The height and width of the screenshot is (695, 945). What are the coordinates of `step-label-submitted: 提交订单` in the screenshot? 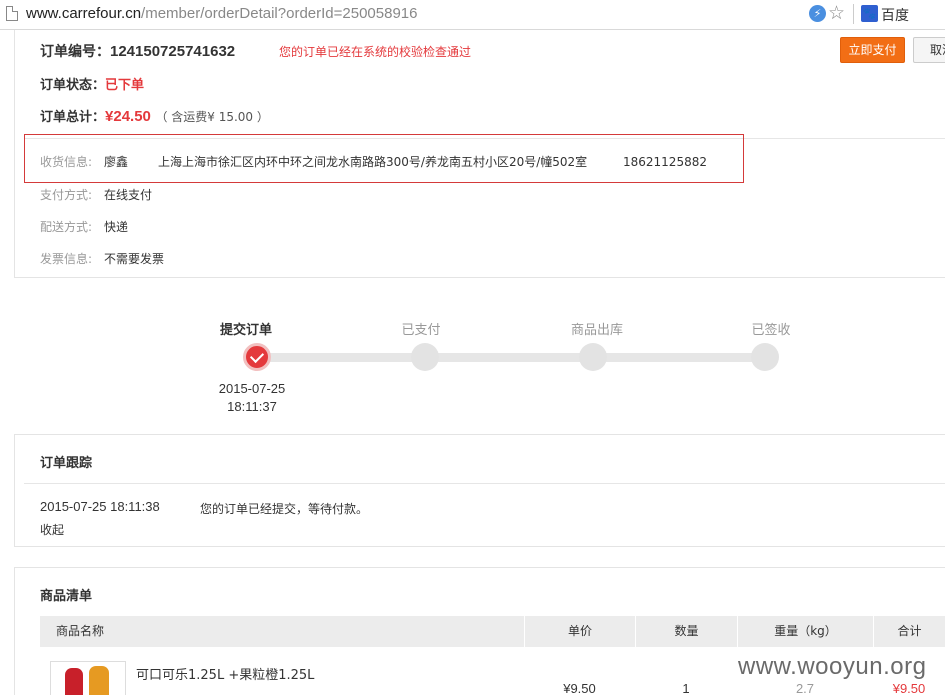 It's located at (245, 330).